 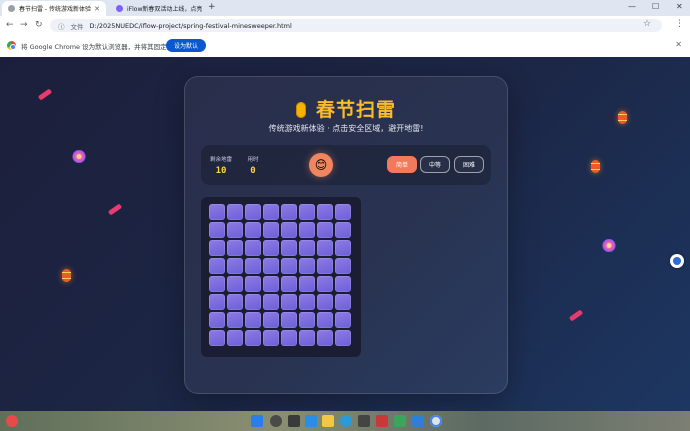 I want to click on side-panel-button, so click(x=677, y=261).